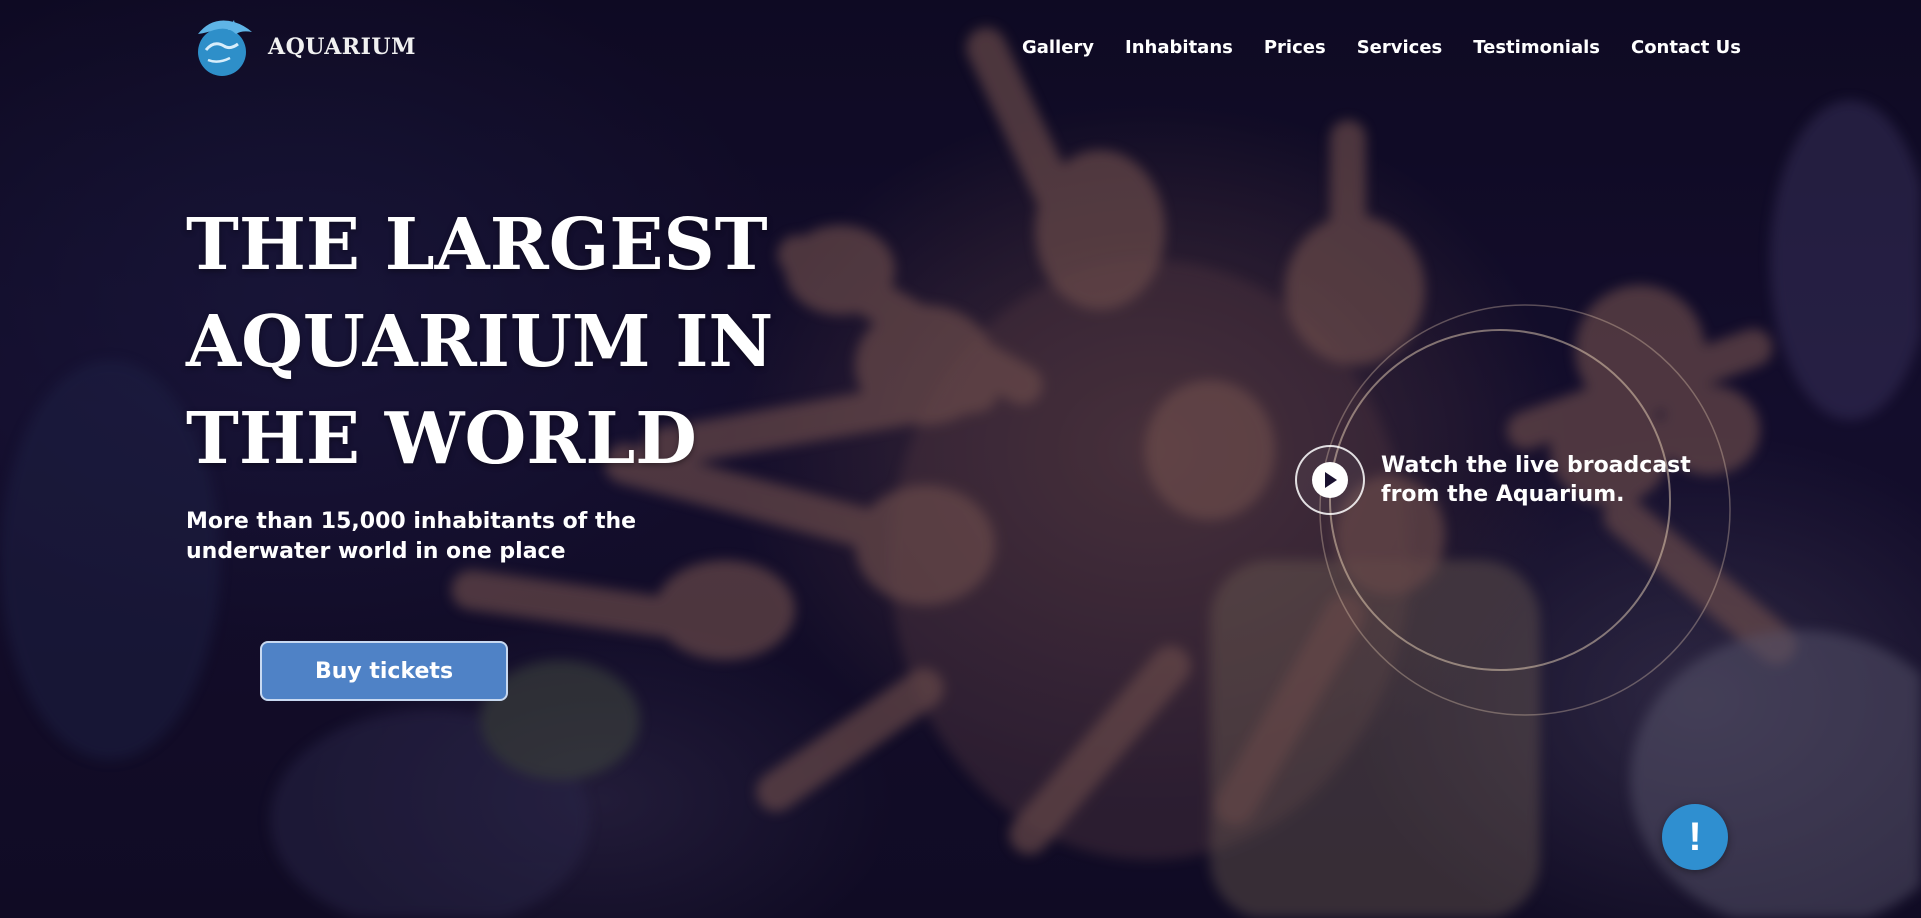 Image resolution: width=1921 pixels, height=918 pixels. I want to click on nav-item-inhabitans: Inhabitans, so click(1179, 47).